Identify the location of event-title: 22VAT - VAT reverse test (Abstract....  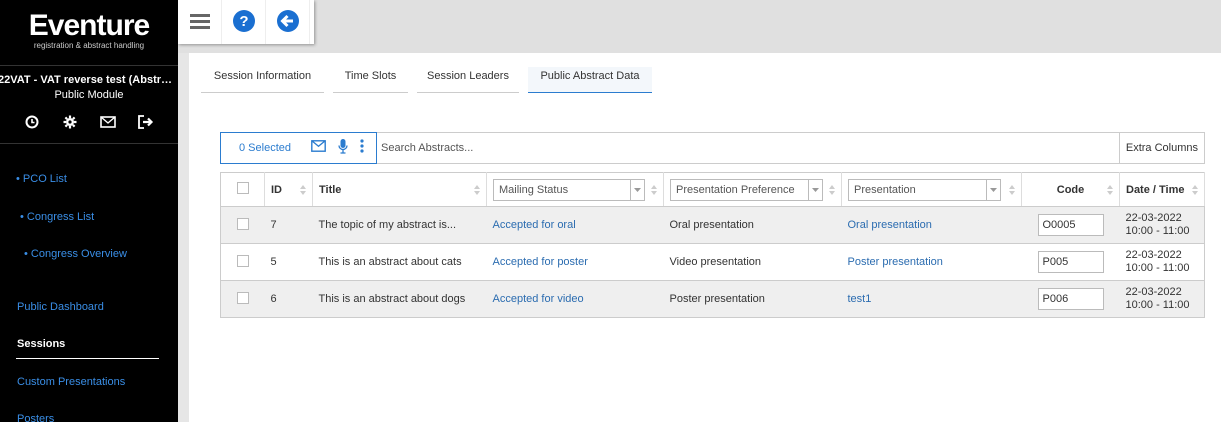
(88, 80).